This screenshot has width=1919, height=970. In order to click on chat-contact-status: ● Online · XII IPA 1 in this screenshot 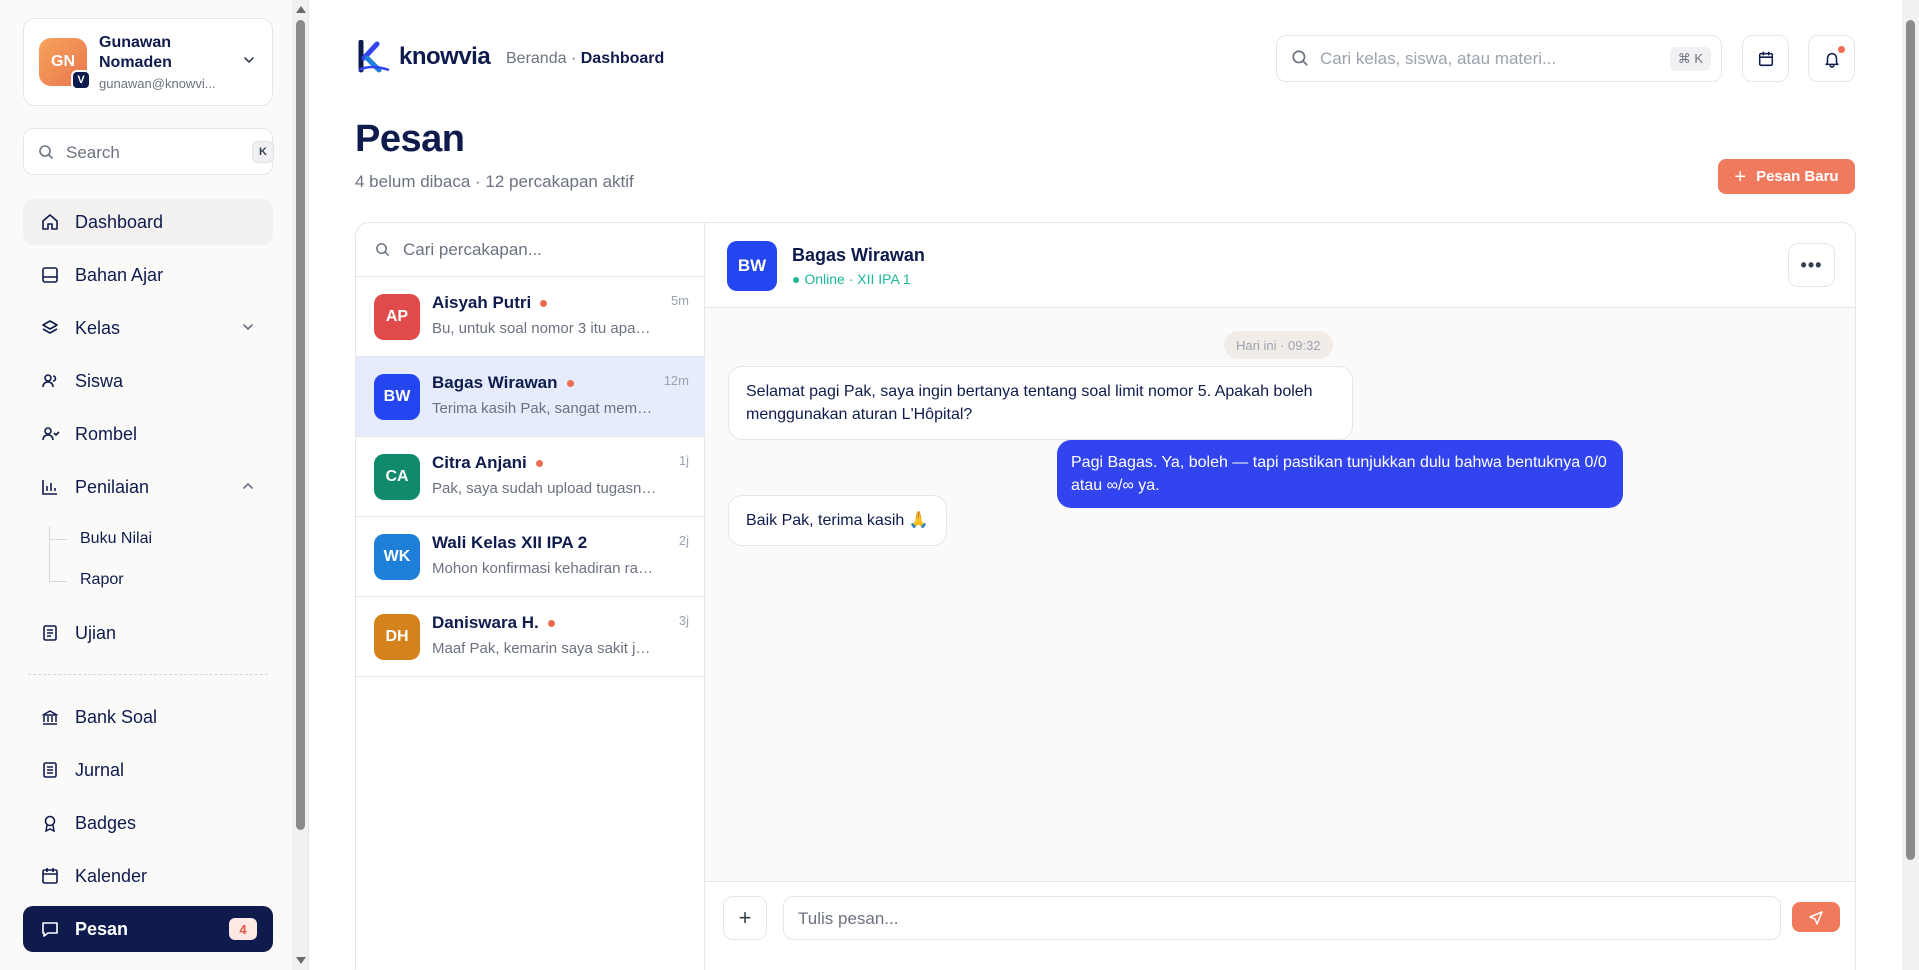, I will do `click(851, 279)`.